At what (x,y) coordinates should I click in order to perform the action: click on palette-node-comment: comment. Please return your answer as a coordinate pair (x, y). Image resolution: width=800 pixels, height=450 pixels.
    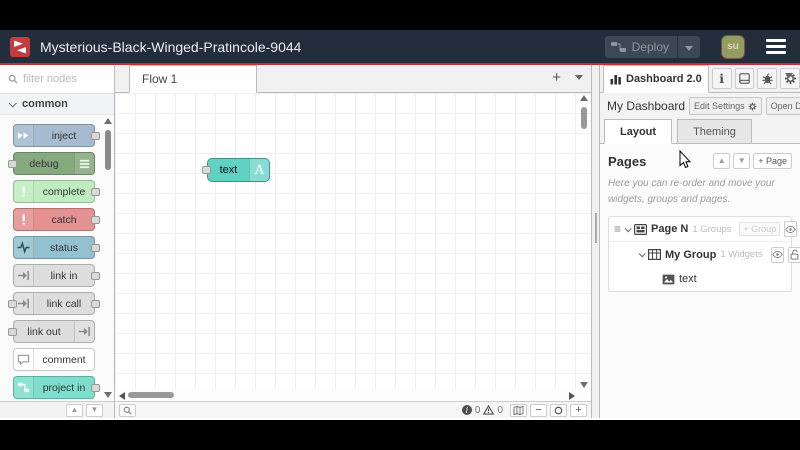
    Looking at the image, I should click on (54, 359).